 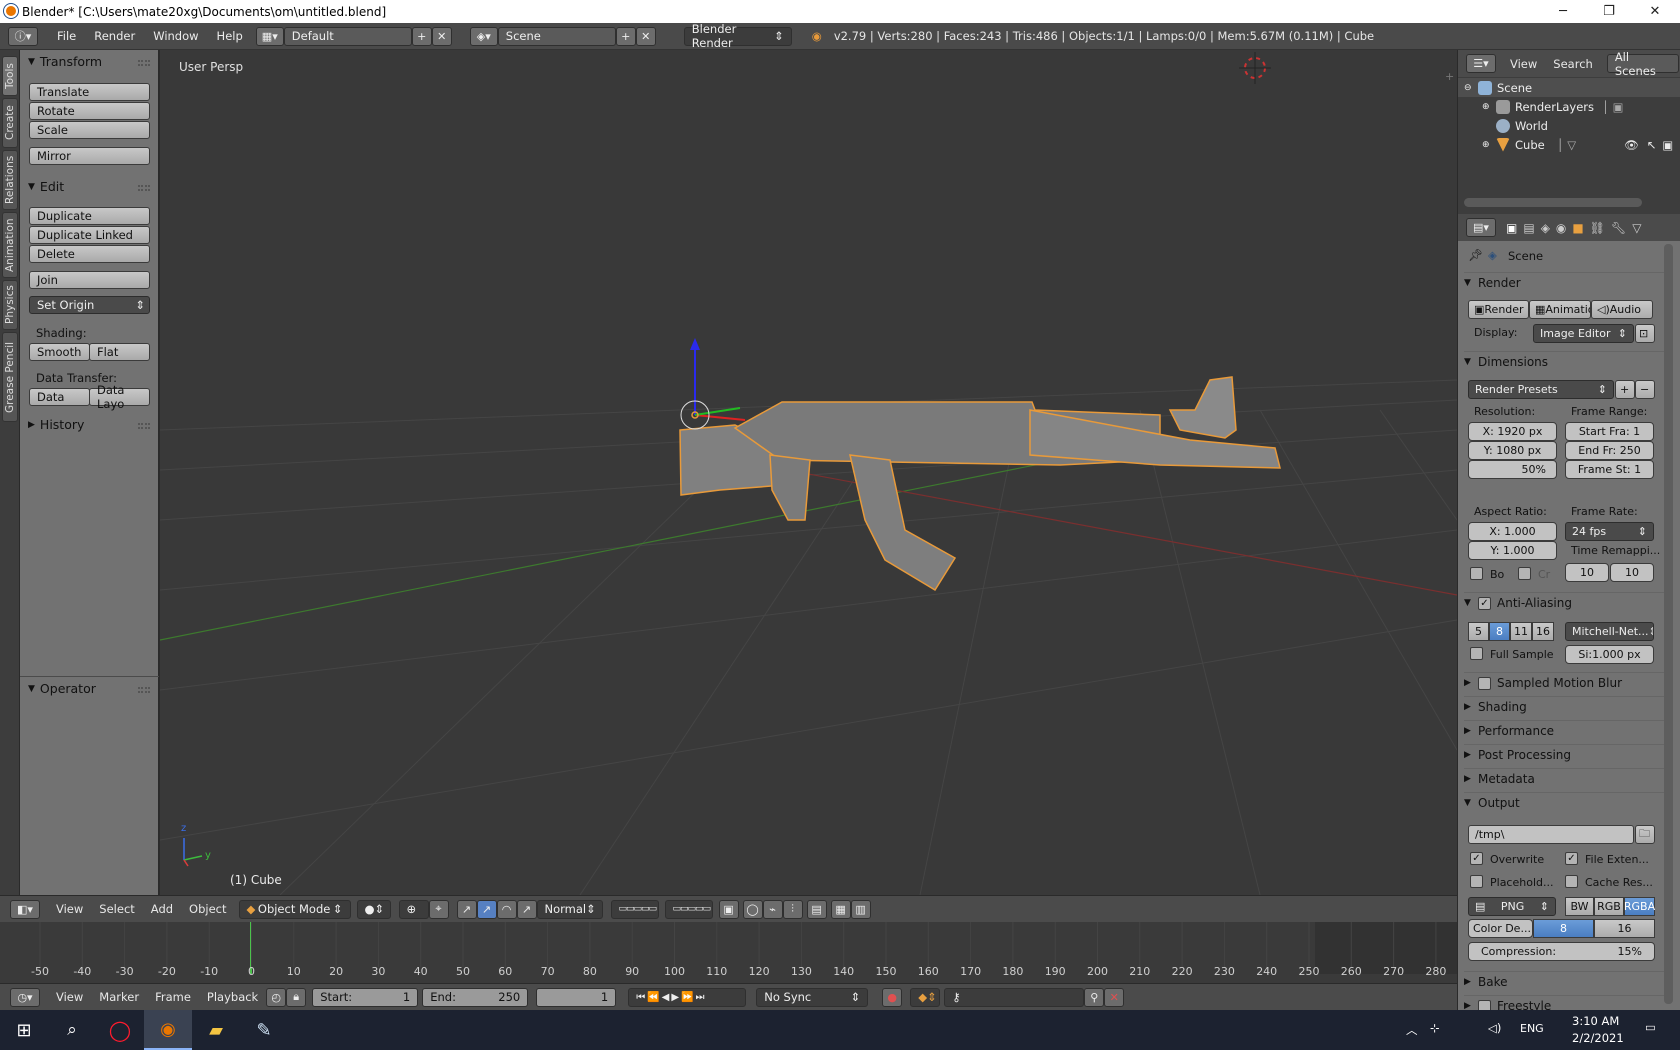 I want to click on clock-date: 2/2/2021, so click(x=1598, y=1038).